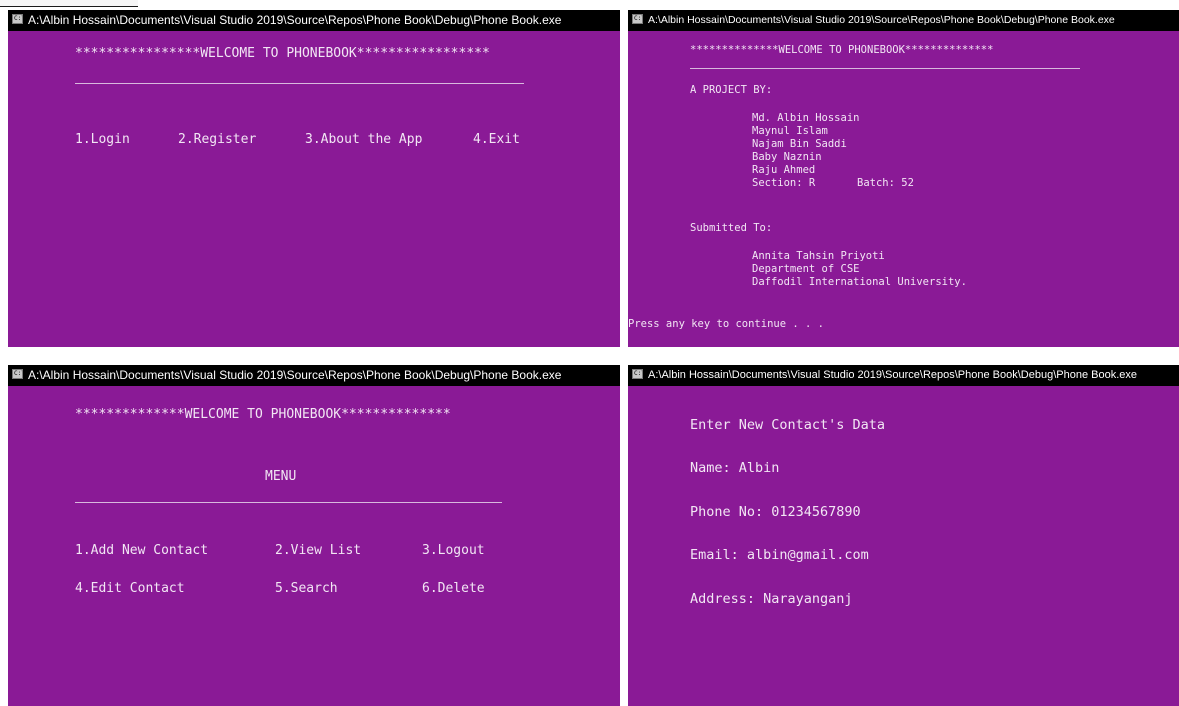 This screenshot has height=706, width=1179. What do you see at coordinates (281, 476) in the screenshot?
I see `menu-heading: MENU` at bounding box center [281, 476].